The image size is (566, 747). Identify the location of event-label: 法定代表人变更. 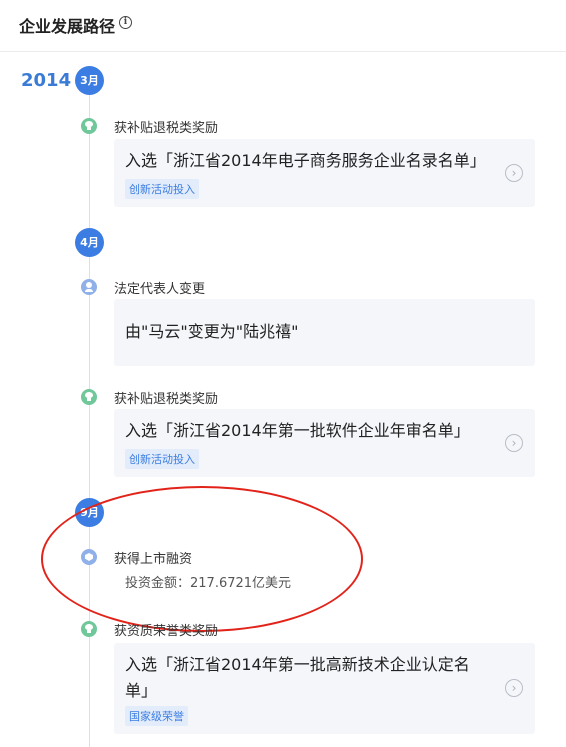
(160, 289).